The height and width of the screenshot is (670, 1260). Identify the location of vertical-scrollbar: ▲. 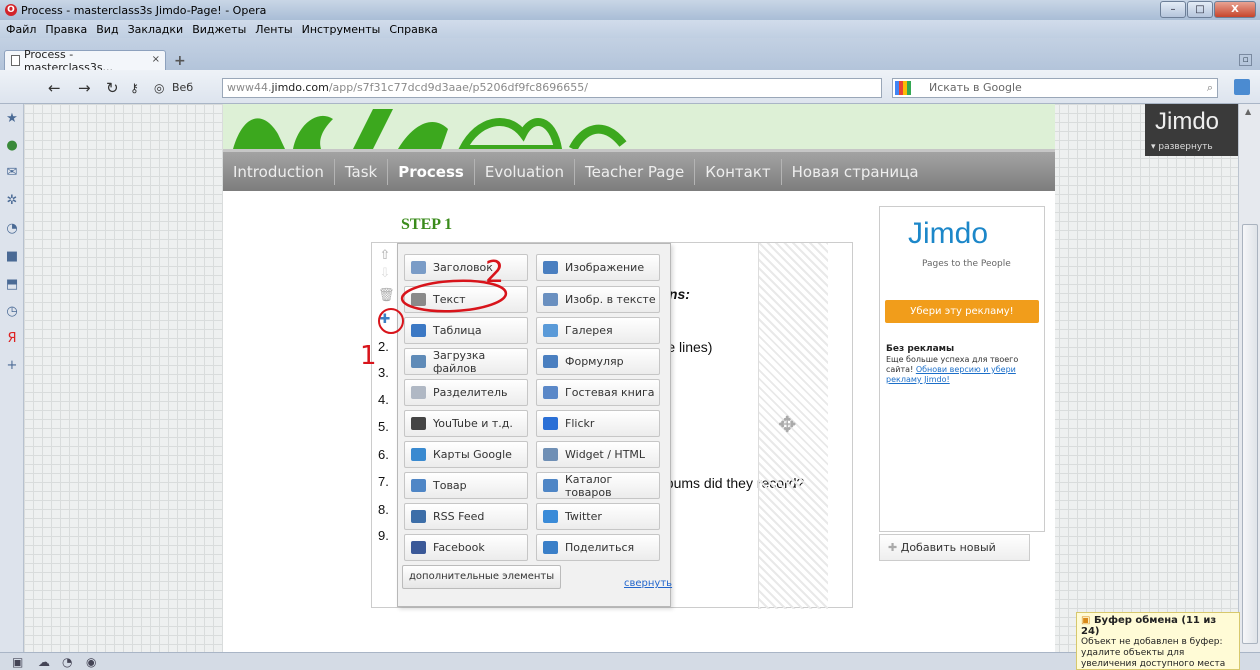
(1249, 378).